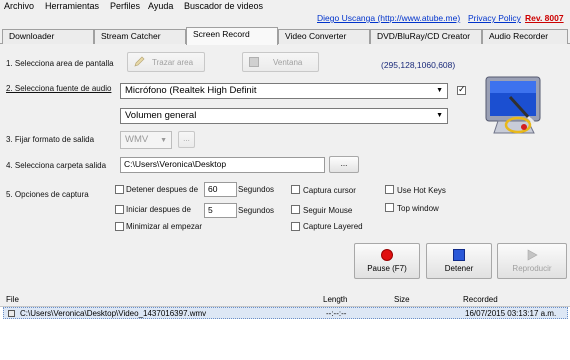  What do you see at coordinates (388, 18) in the screenshot?
I see `author-link: Diego Uscanga (http://www.atube.me)` at bounding box center [388, 18].